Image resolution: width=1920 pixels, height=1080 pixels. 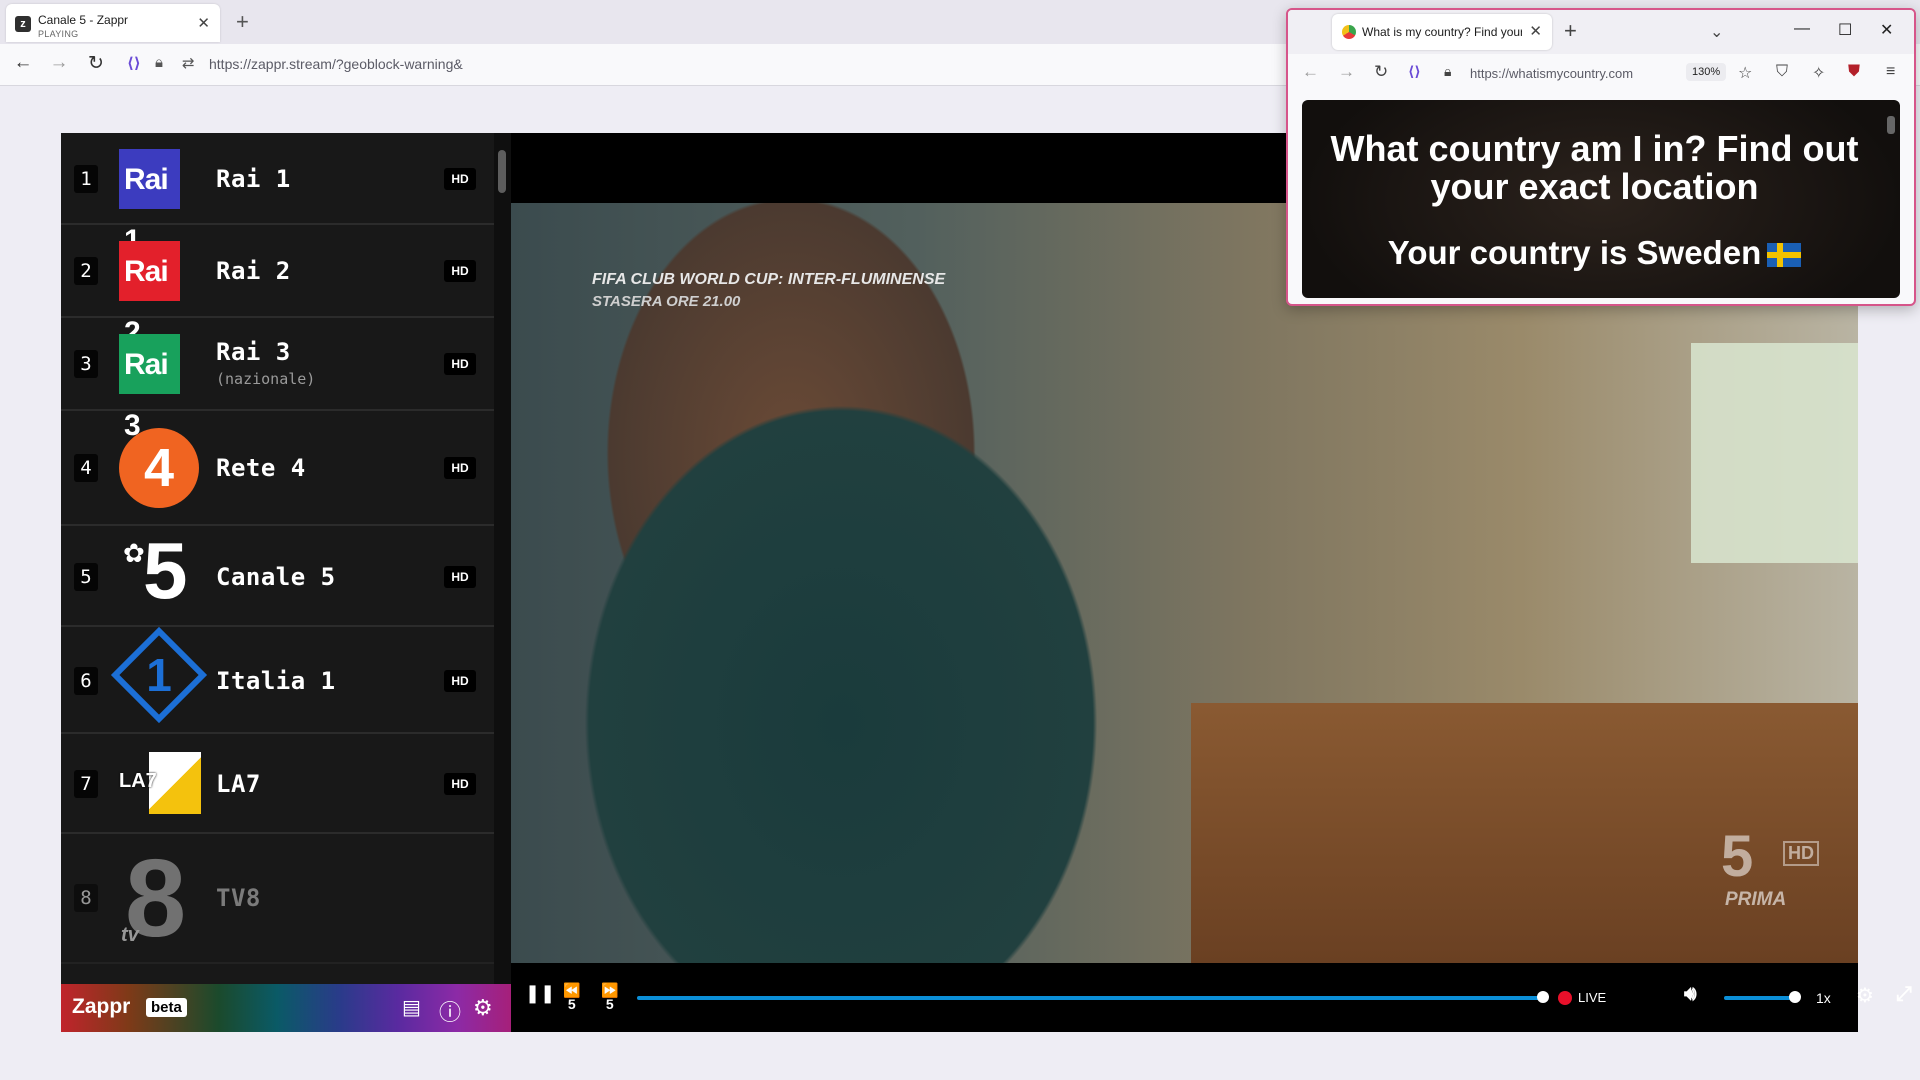 I want to click on volume-slider, so click(x=1759, y=998).